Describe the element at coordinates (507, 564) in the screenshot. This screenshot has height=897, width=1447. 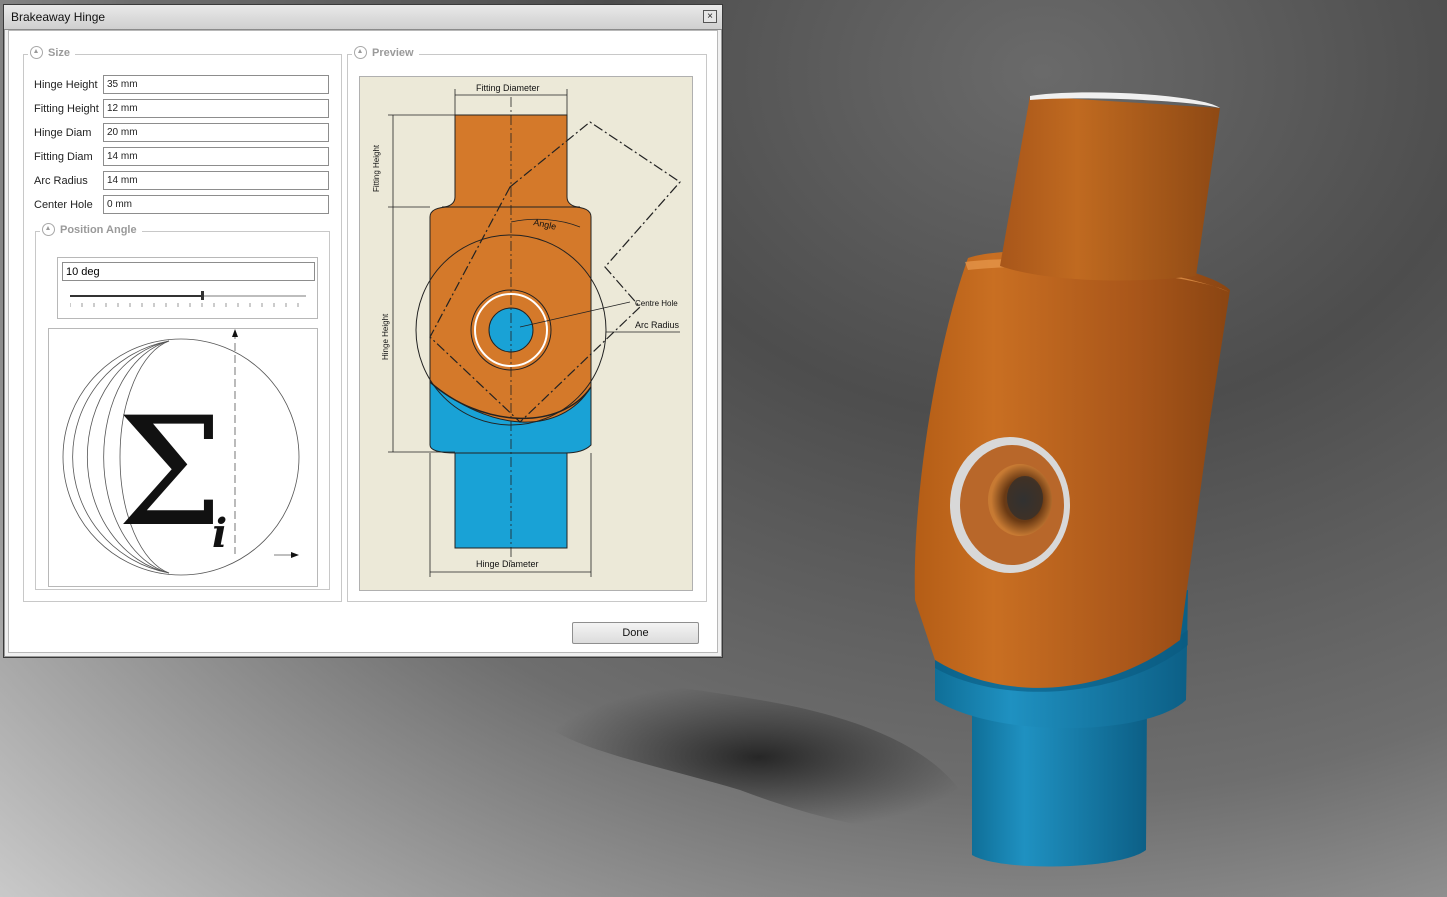
I see `hinge-diameter-label: Hinge Diameter` at that location.